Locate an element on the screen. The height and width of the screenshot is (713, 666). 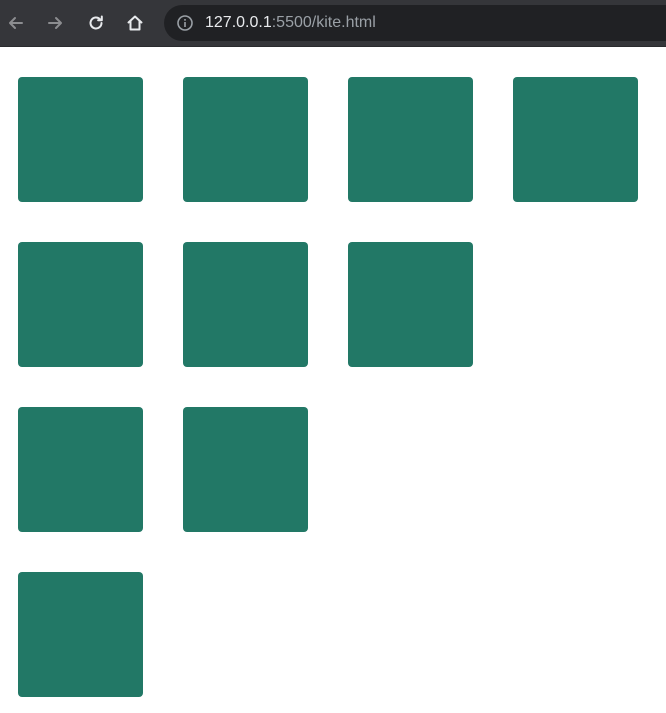
arrow-right-icon is located at coordinates (55, 23).